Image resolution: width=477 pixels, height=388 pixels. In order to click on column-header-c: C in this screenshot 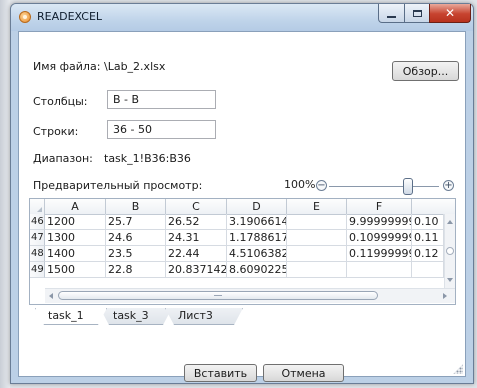, I will do `click(196, 206)`.